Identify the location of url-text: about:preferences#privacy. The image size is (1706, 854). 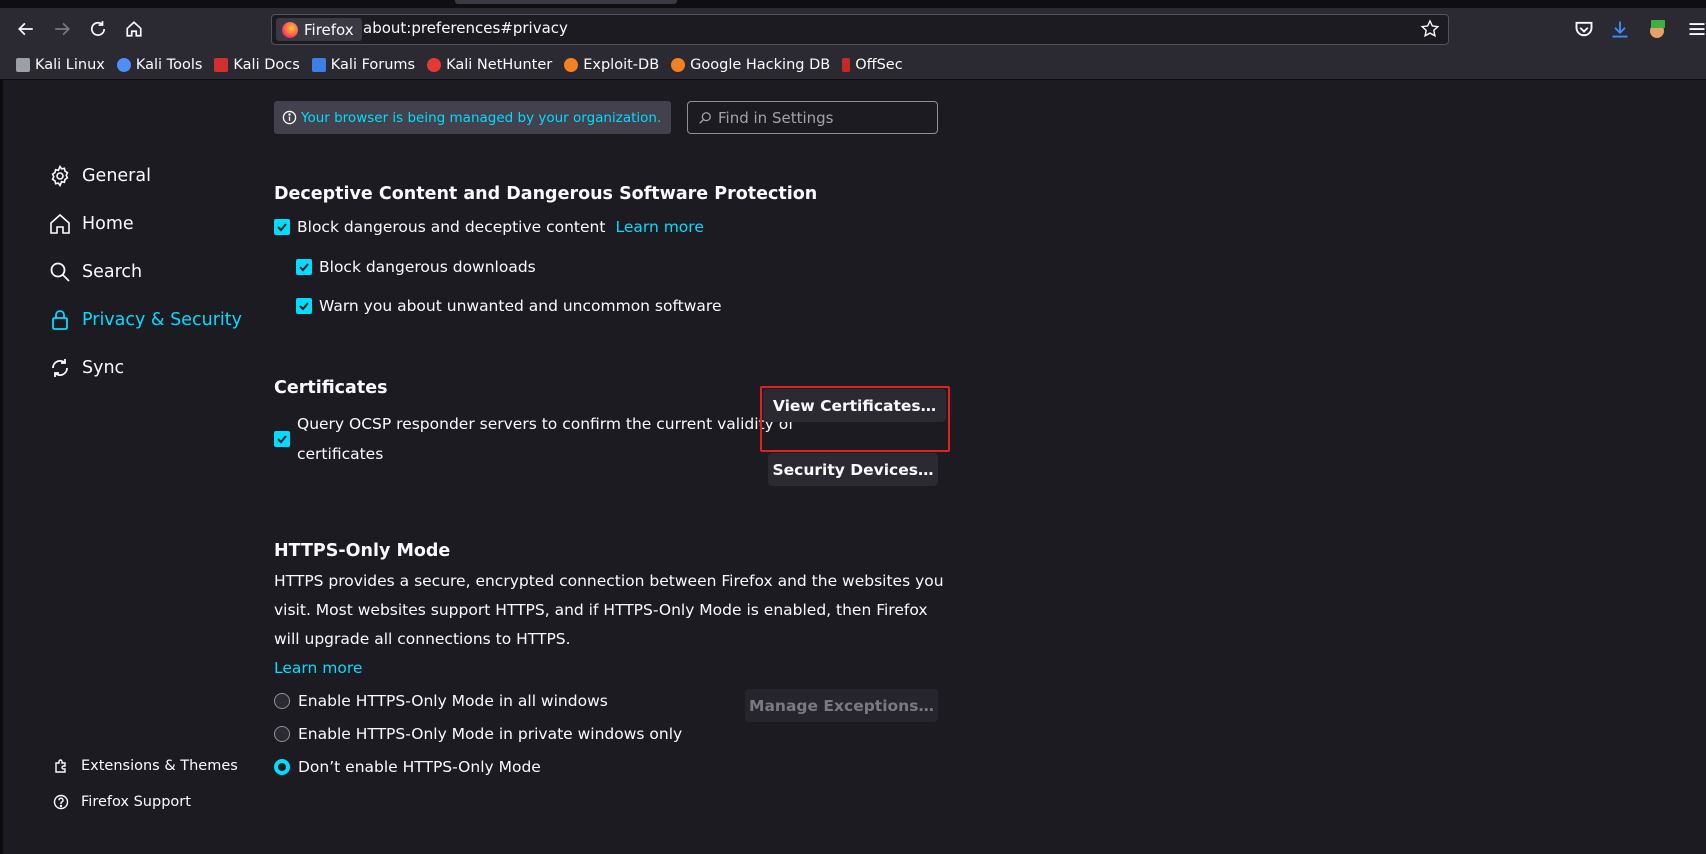
(465, 28).